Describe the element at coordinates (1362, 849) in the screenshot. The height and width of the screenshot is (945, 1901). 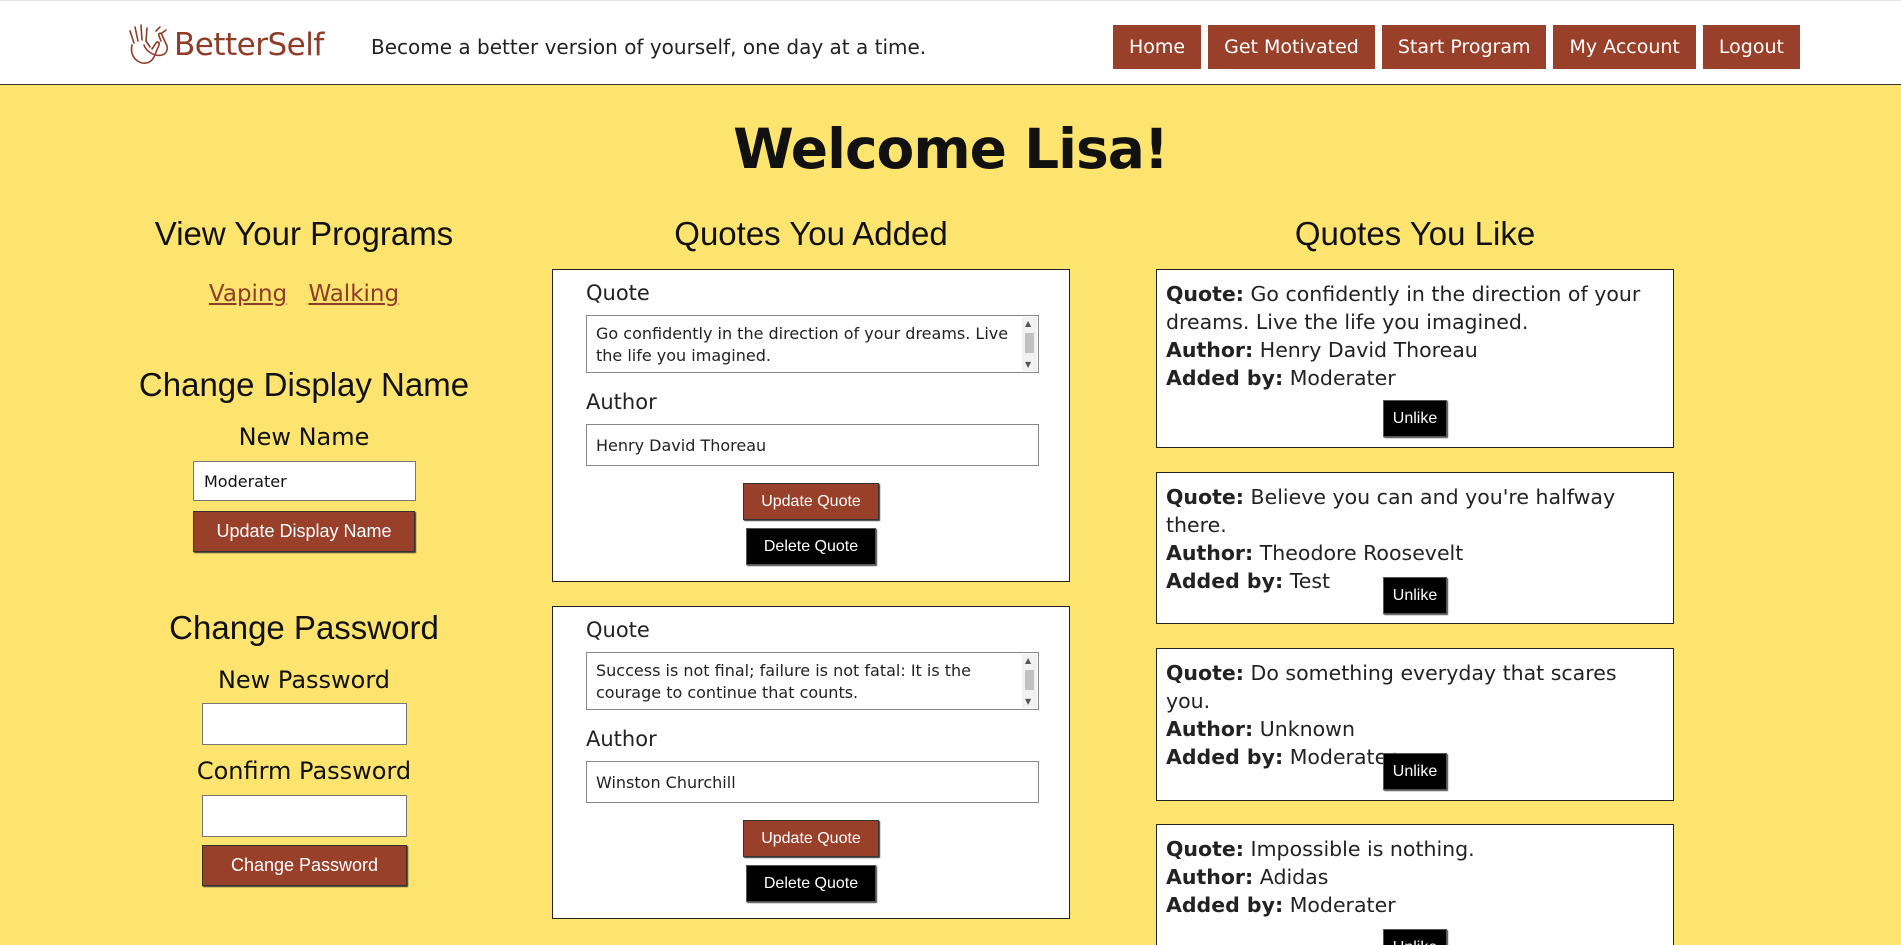
I see `liked-quote-text: Impossible is nothing.` at that location.